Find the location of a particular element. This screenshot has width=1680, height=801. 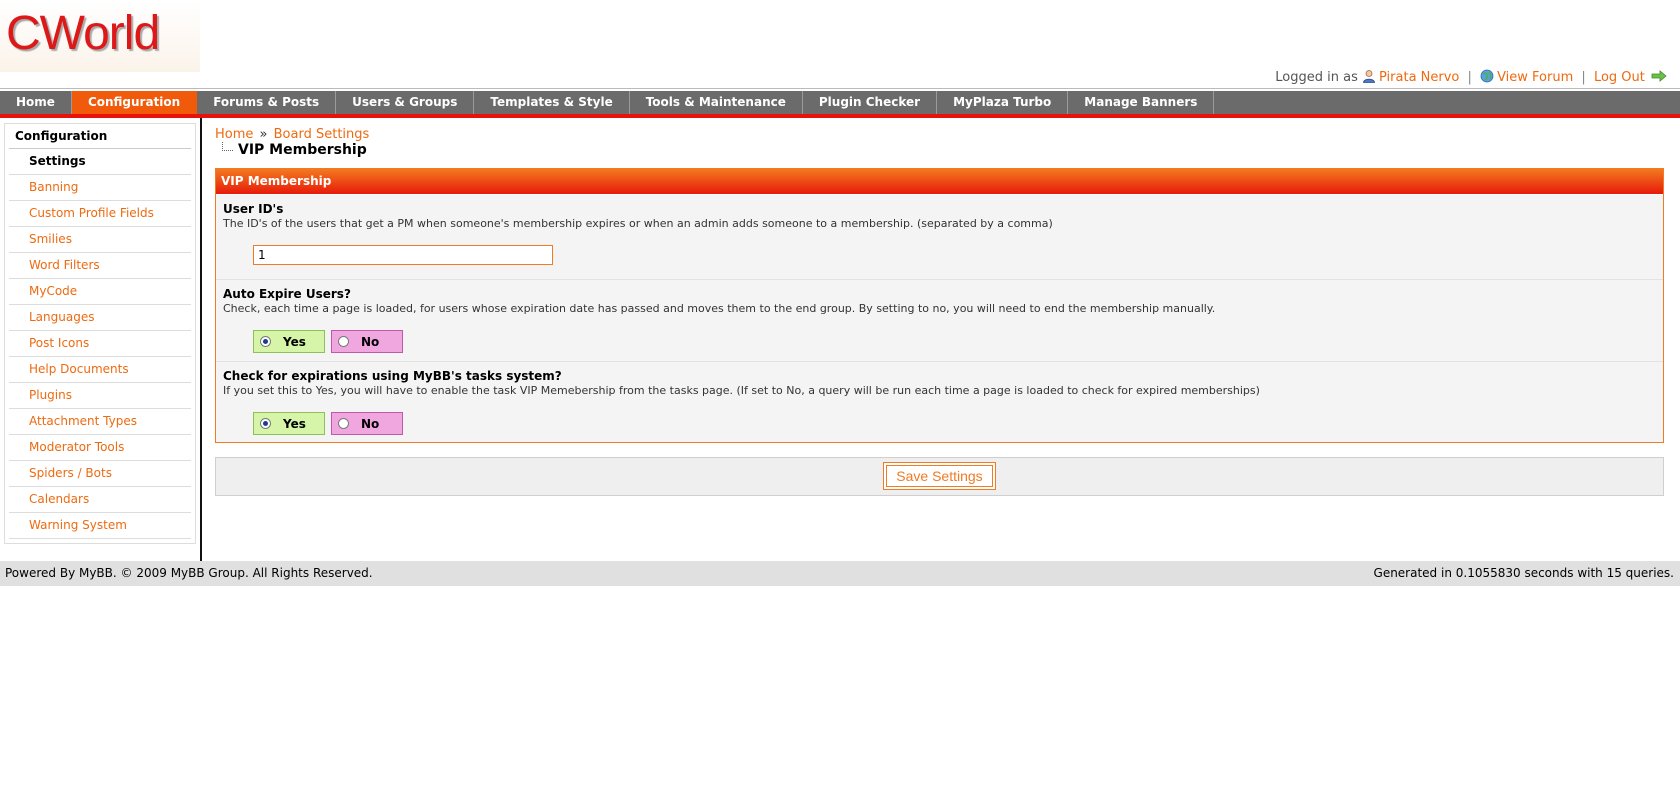

sidebar-item-post-icons: Post Icons is located at coordinates (100, 344).